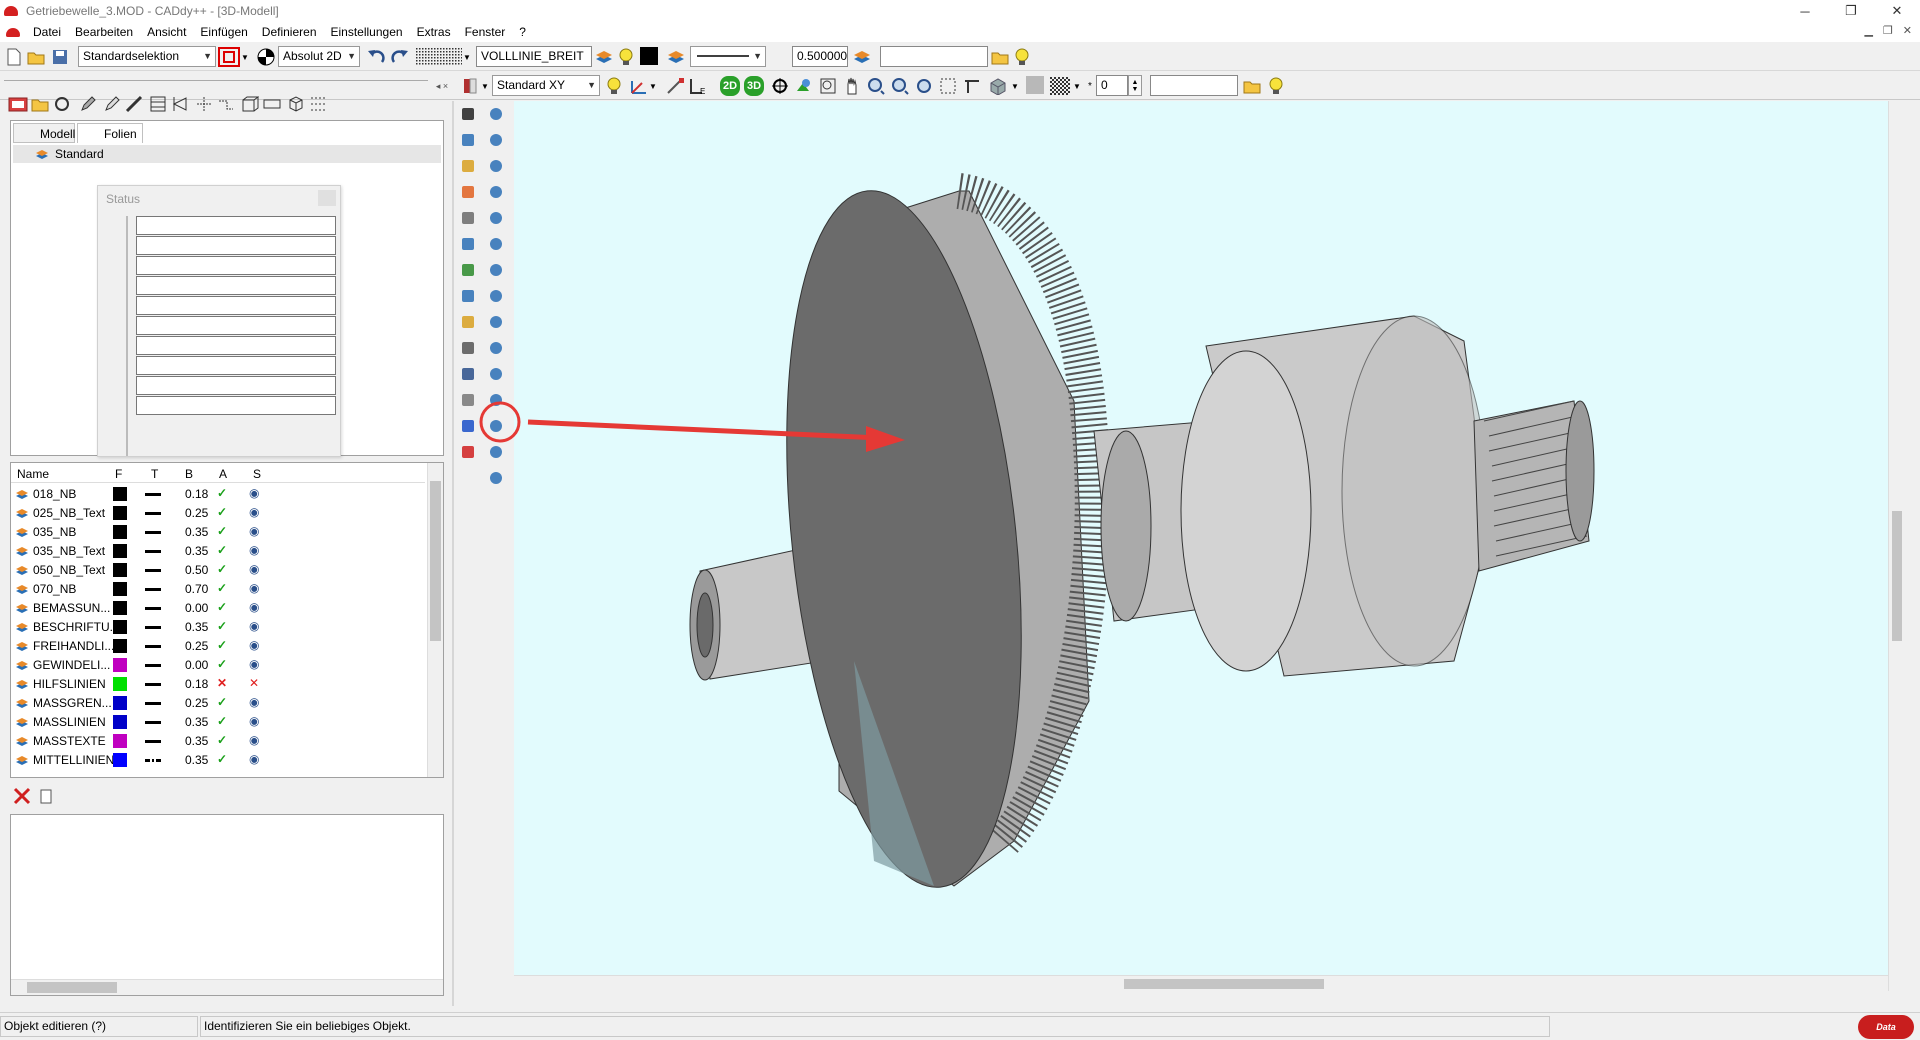 The height and width of the screenshot is (1040, 1920). Describe the element at coordinates (245, 57) in the screenshot. I see `chevron-down-icon: ▼` at that location.